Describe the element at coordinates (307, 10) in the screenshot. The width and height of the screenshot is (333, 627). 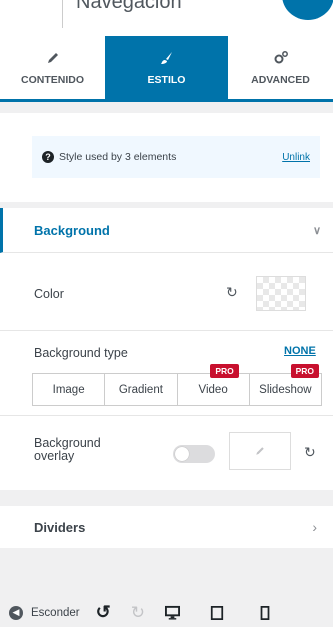
I see `avatar` at that location.